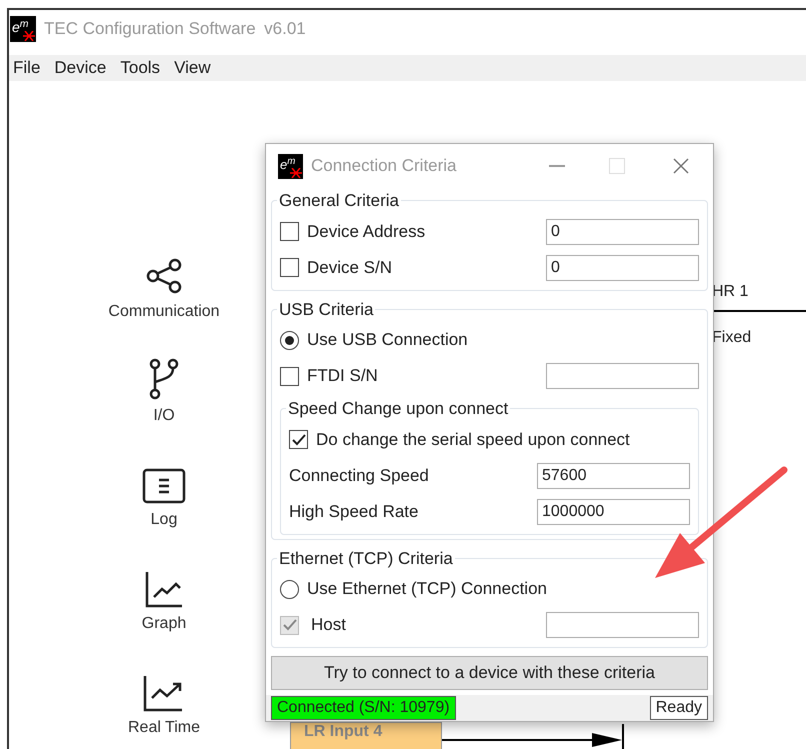 This screenshot has width=806, height=749. I want to click on menu-item: File, so click(26, 68).